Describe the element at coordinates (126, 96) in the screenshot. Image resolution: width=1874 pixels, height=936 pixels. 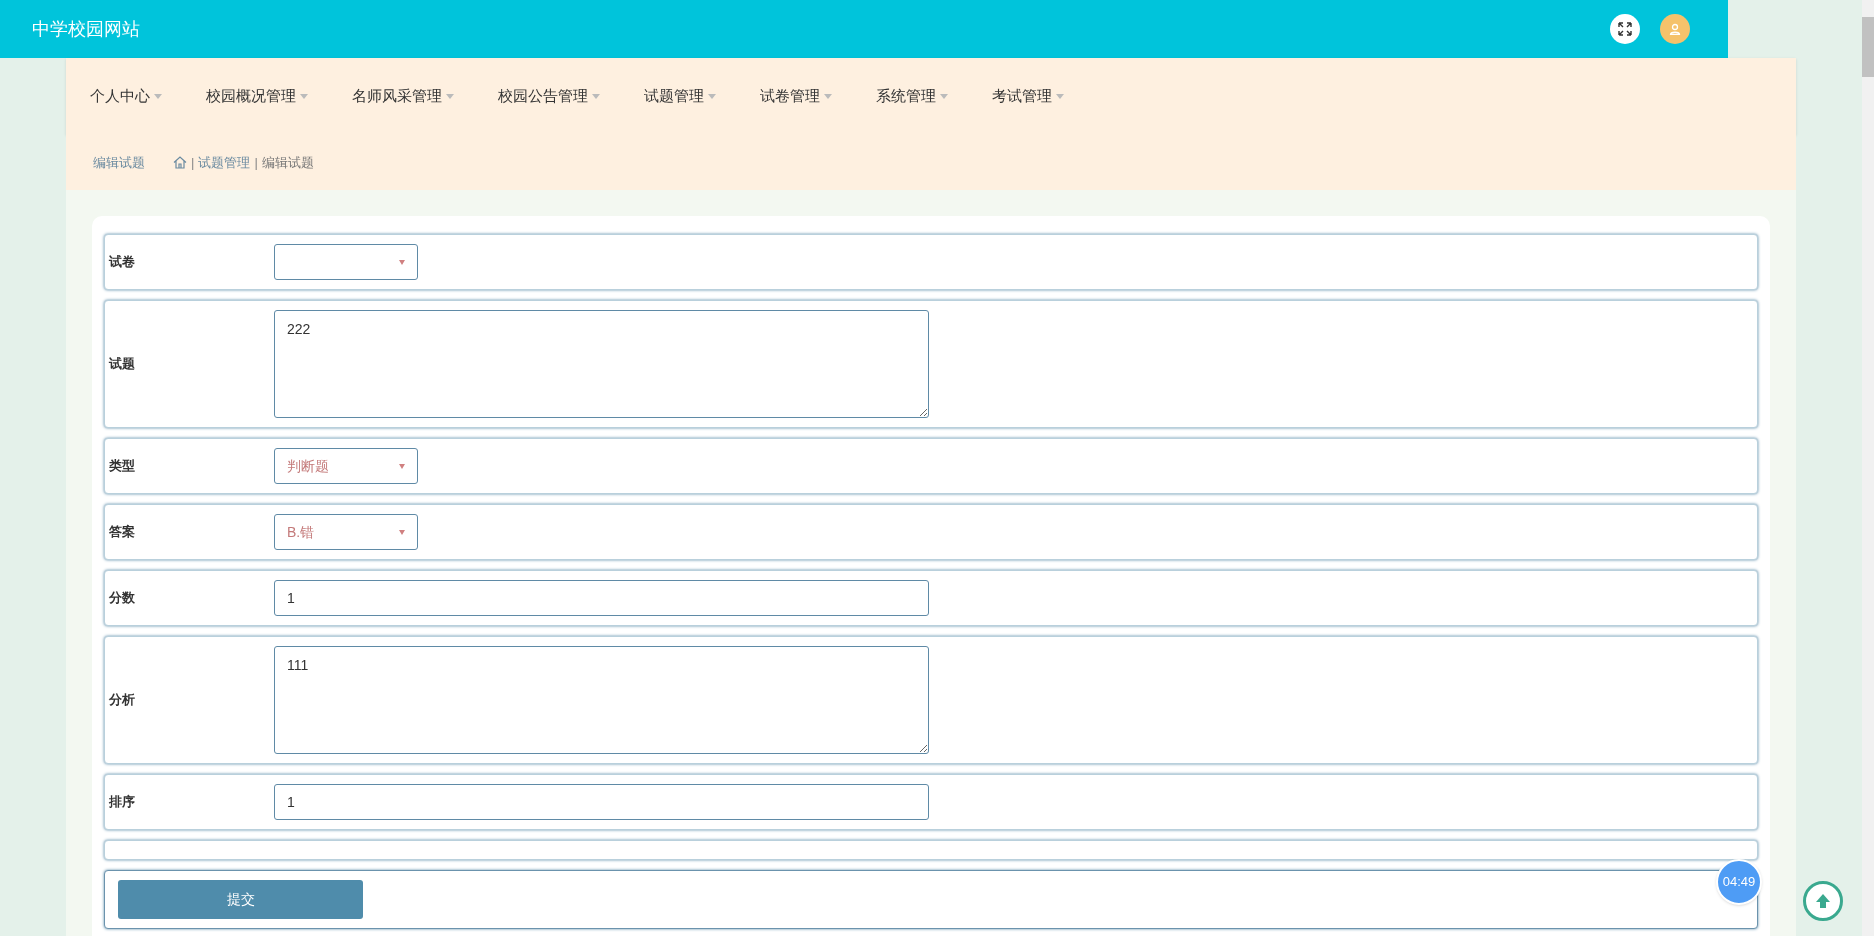
I see `nav-menu-item: 个人中心` at that location.